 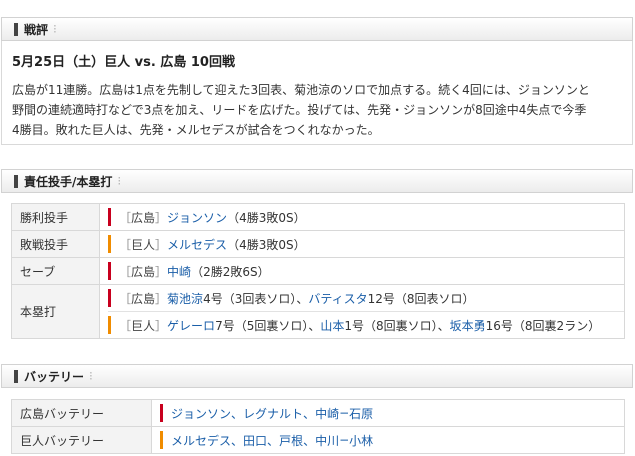 What do you see at coordinates (421, 298) in the screenshot?
I see `homerun-info: 12号（8回表ソロ）` at bounding box center [421, 298].